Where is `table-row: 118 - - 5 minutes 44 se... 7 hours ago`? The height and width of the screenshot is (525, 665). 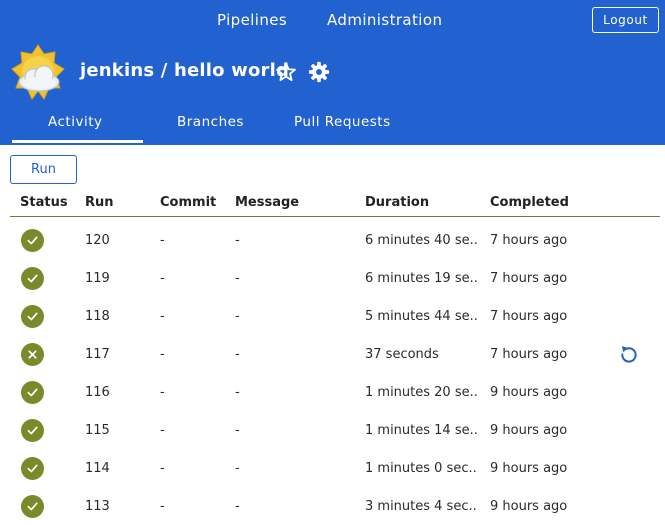
table-row: 118 - - 5 minutes 44 se... 7 hours ago is located at coordinates (332, 317).